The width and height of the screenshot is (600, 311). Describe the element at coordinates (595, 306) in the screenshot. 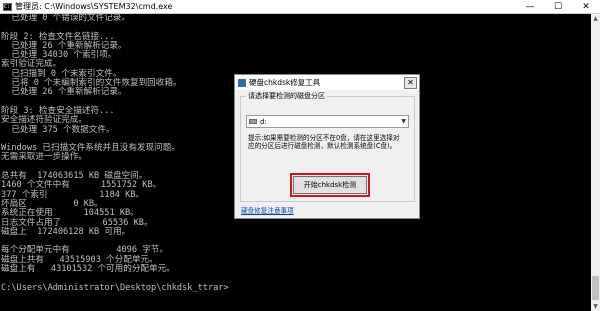

I see `scroll-down-arrow-icon: ▼` at that location.